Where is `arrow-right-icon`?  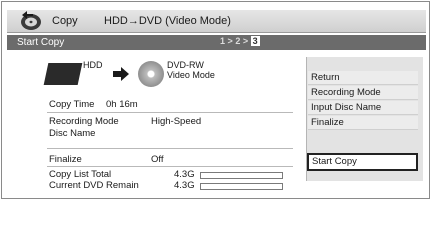 arrow-right-icon is located at coordinates (121, 74).